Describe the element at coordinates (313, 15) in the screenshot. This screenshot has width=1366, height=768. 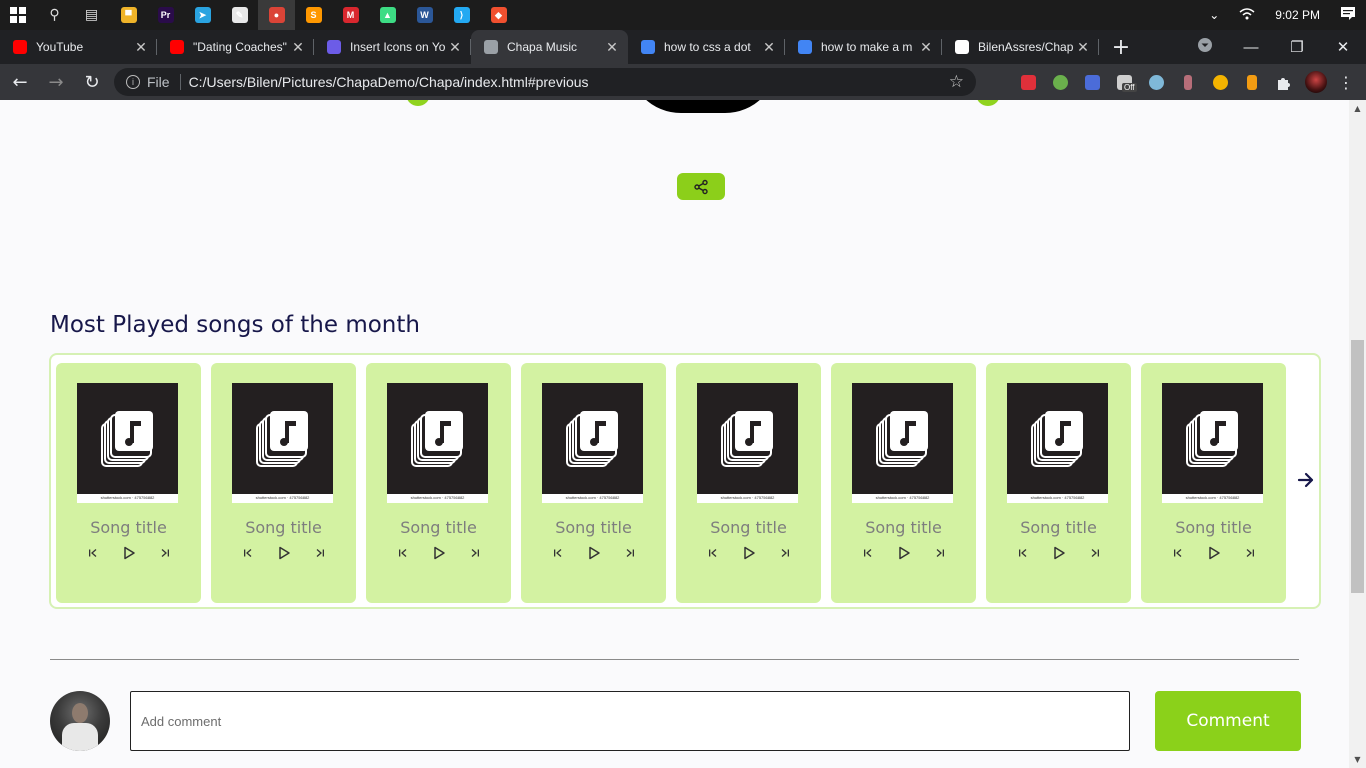
I see `sublime-icon: S` at that location.